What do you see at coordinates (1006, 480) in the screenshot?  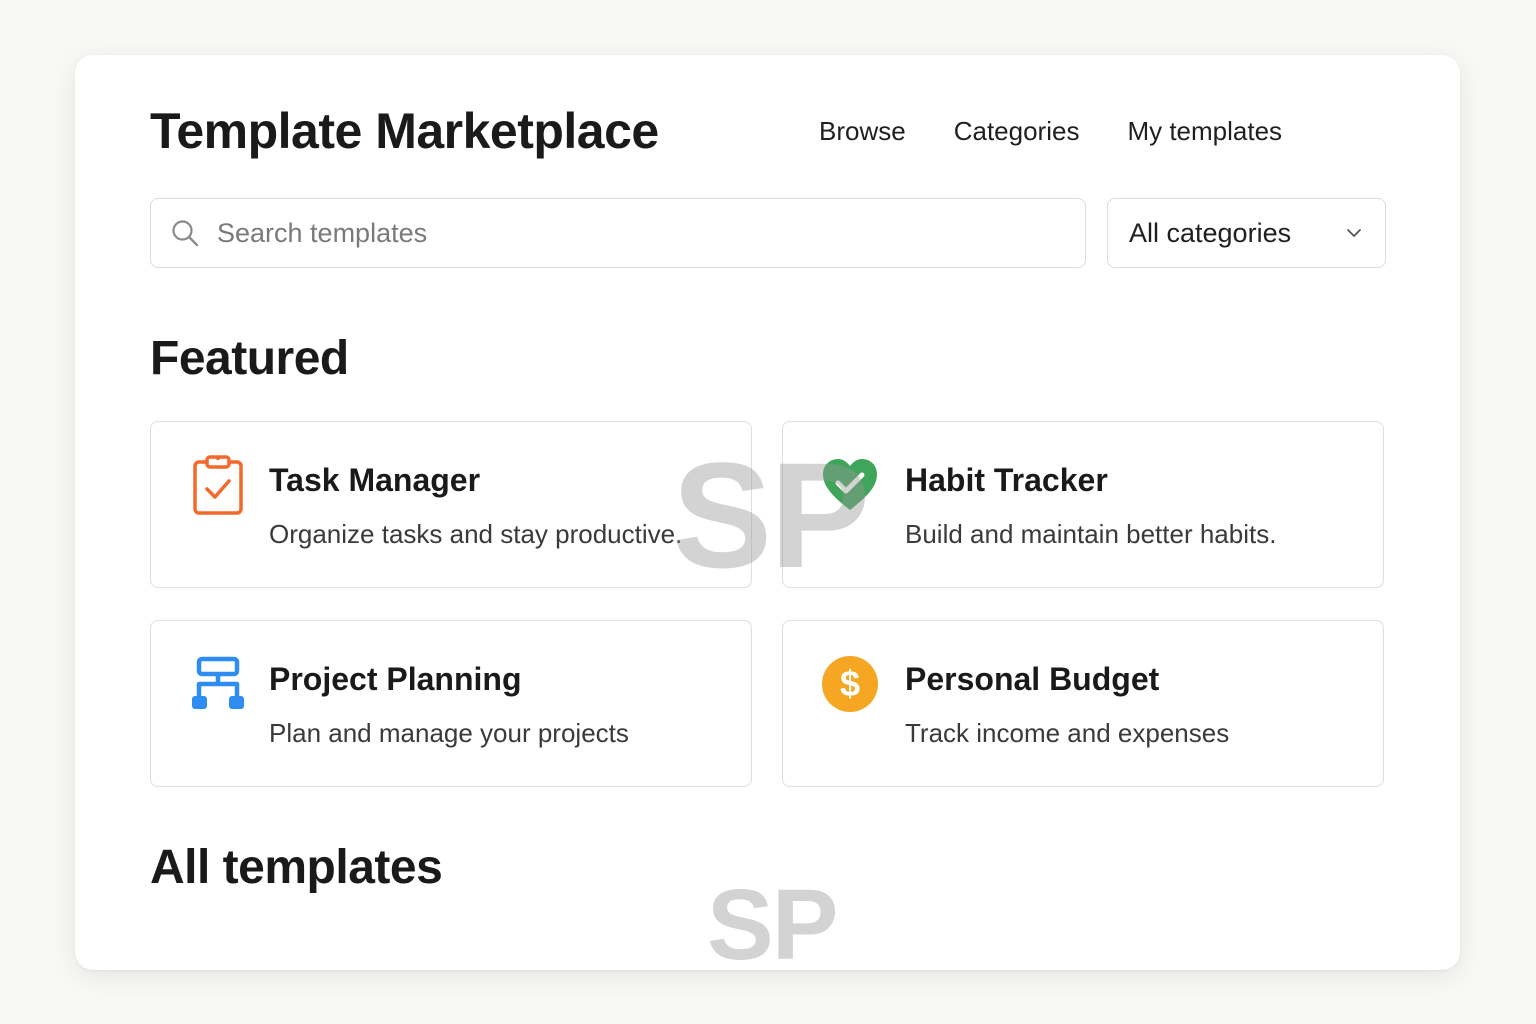 I see `card-title: Habit Tracker` at bounding box center [1006, 480].